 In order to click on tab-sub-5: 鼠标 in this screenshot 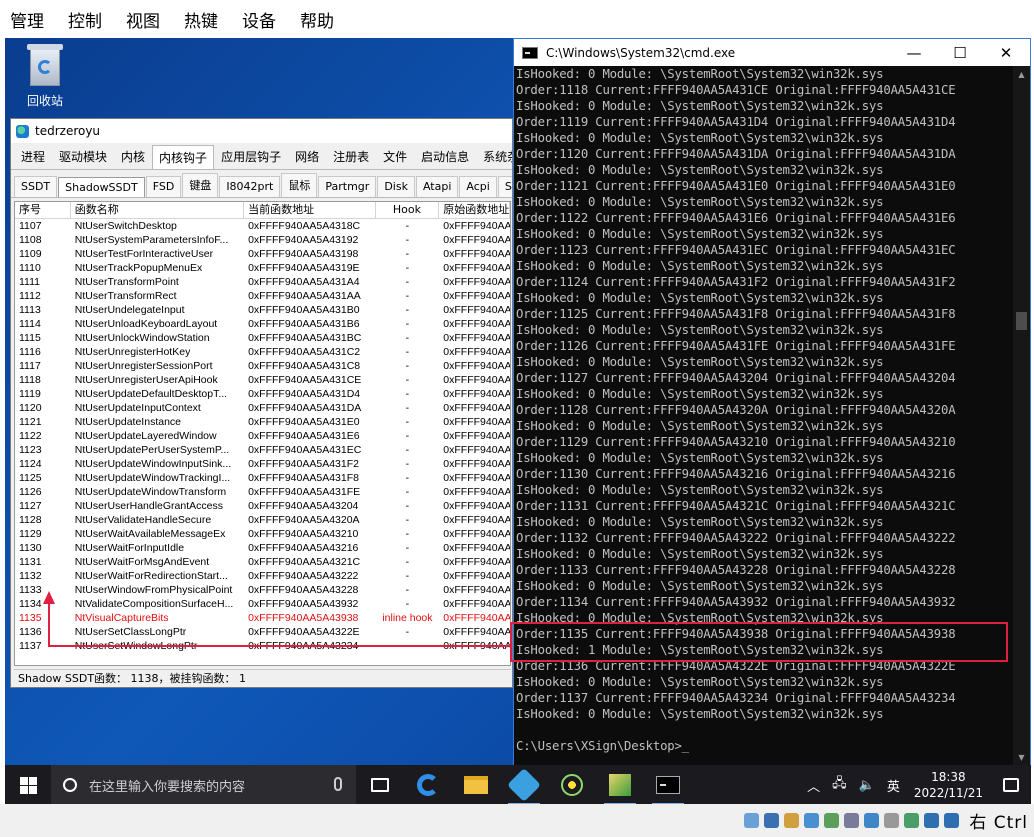, I will do `click(299, 185)`.